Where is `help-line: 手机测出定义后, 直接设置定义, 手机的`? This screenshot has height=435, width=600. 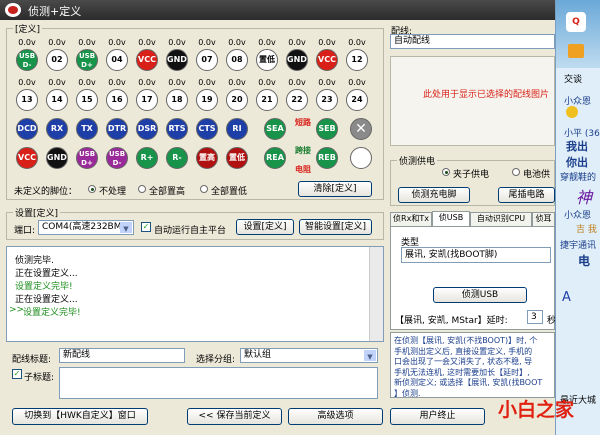 help-line: 手机测出定义后, 直接设置定义, 手机的 is located at coordinates (463, 351).